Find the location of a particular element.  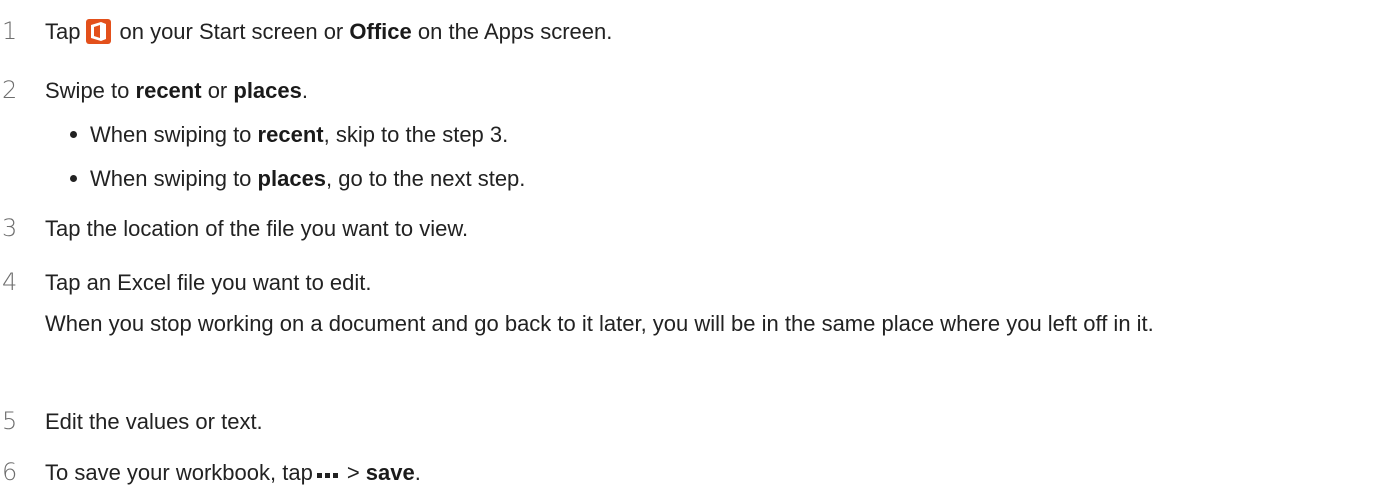

step-text-part: or is located at coordinates (217, 90).